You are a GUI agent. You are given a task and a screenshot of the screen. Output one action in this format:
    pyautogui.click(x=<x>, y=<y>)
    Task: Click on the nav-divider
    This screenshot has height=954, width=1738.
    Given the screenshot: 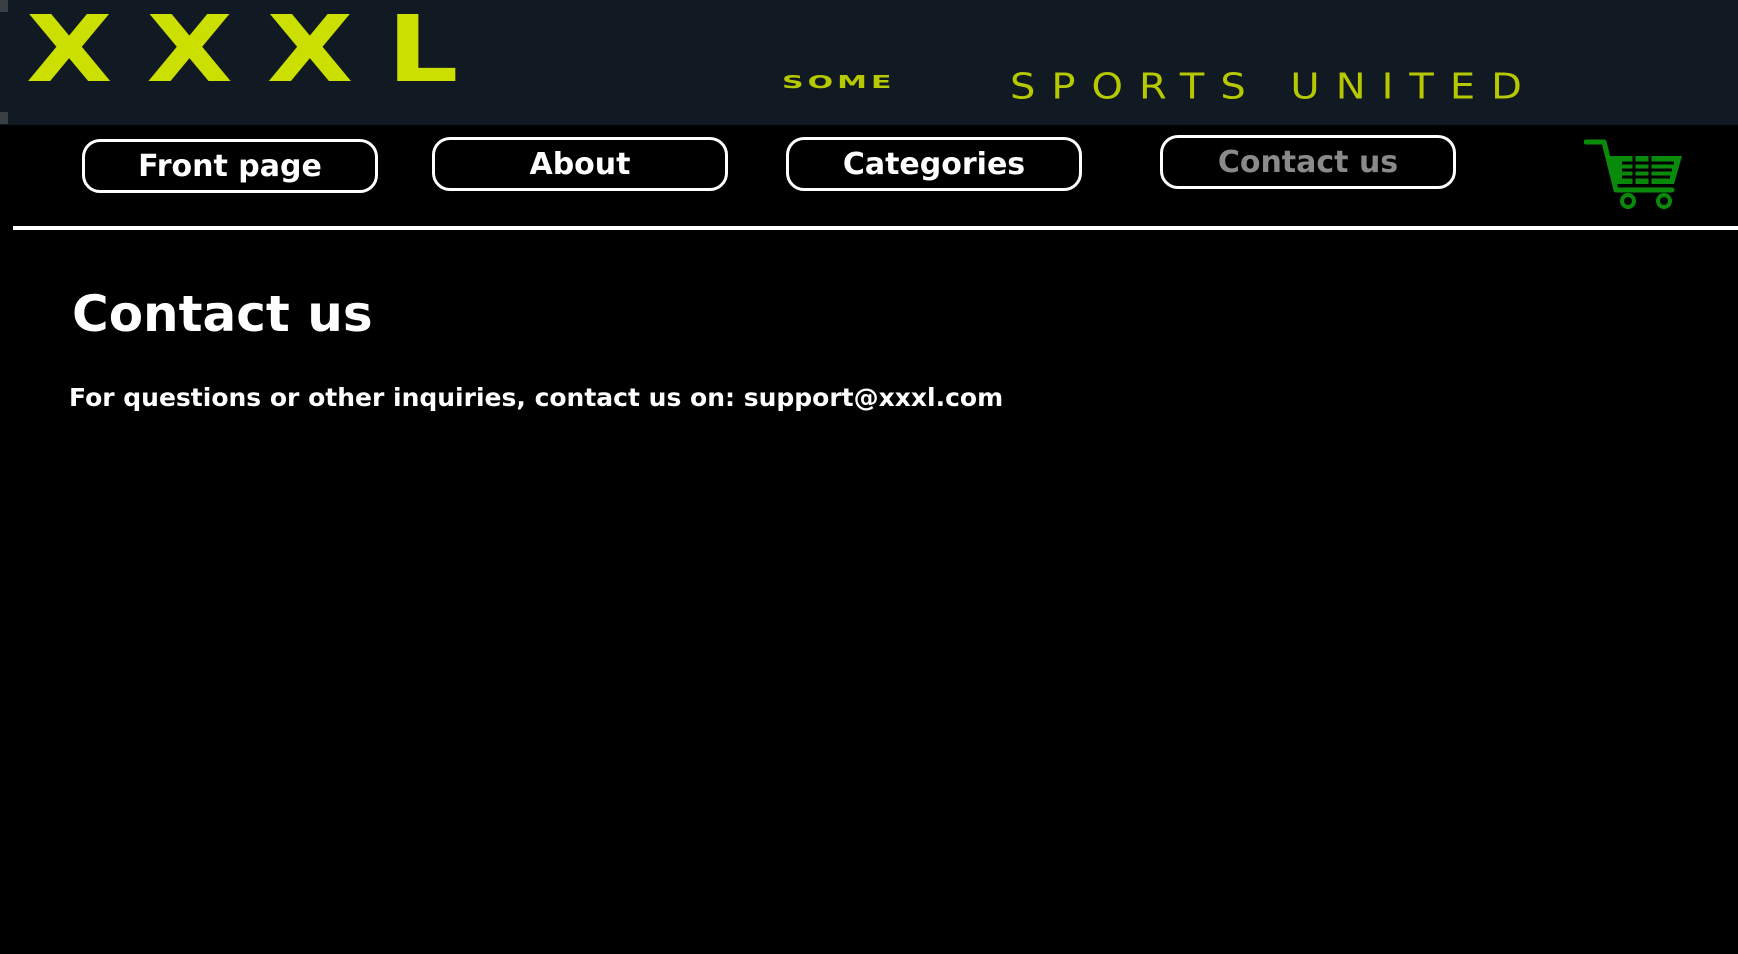 What is the action you would take?
    pyautogui.click(x=875, y=228)
    